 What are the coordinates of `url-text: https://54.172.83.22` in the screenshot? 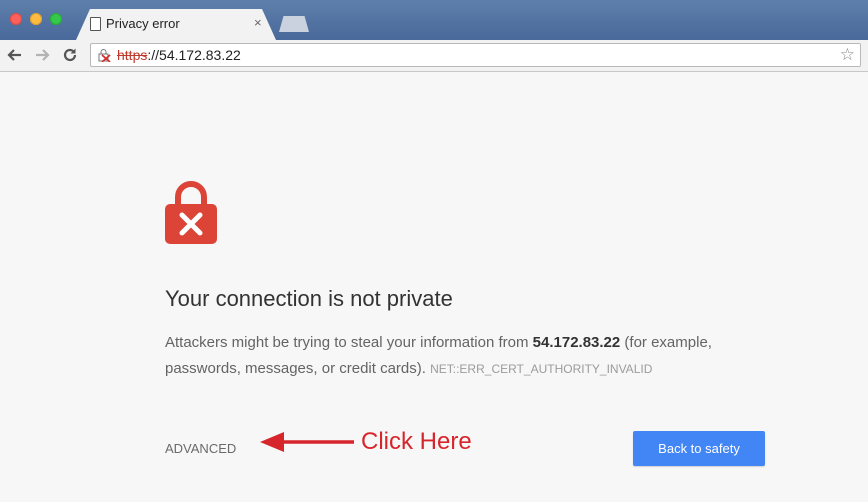 It's located at (179, 55).